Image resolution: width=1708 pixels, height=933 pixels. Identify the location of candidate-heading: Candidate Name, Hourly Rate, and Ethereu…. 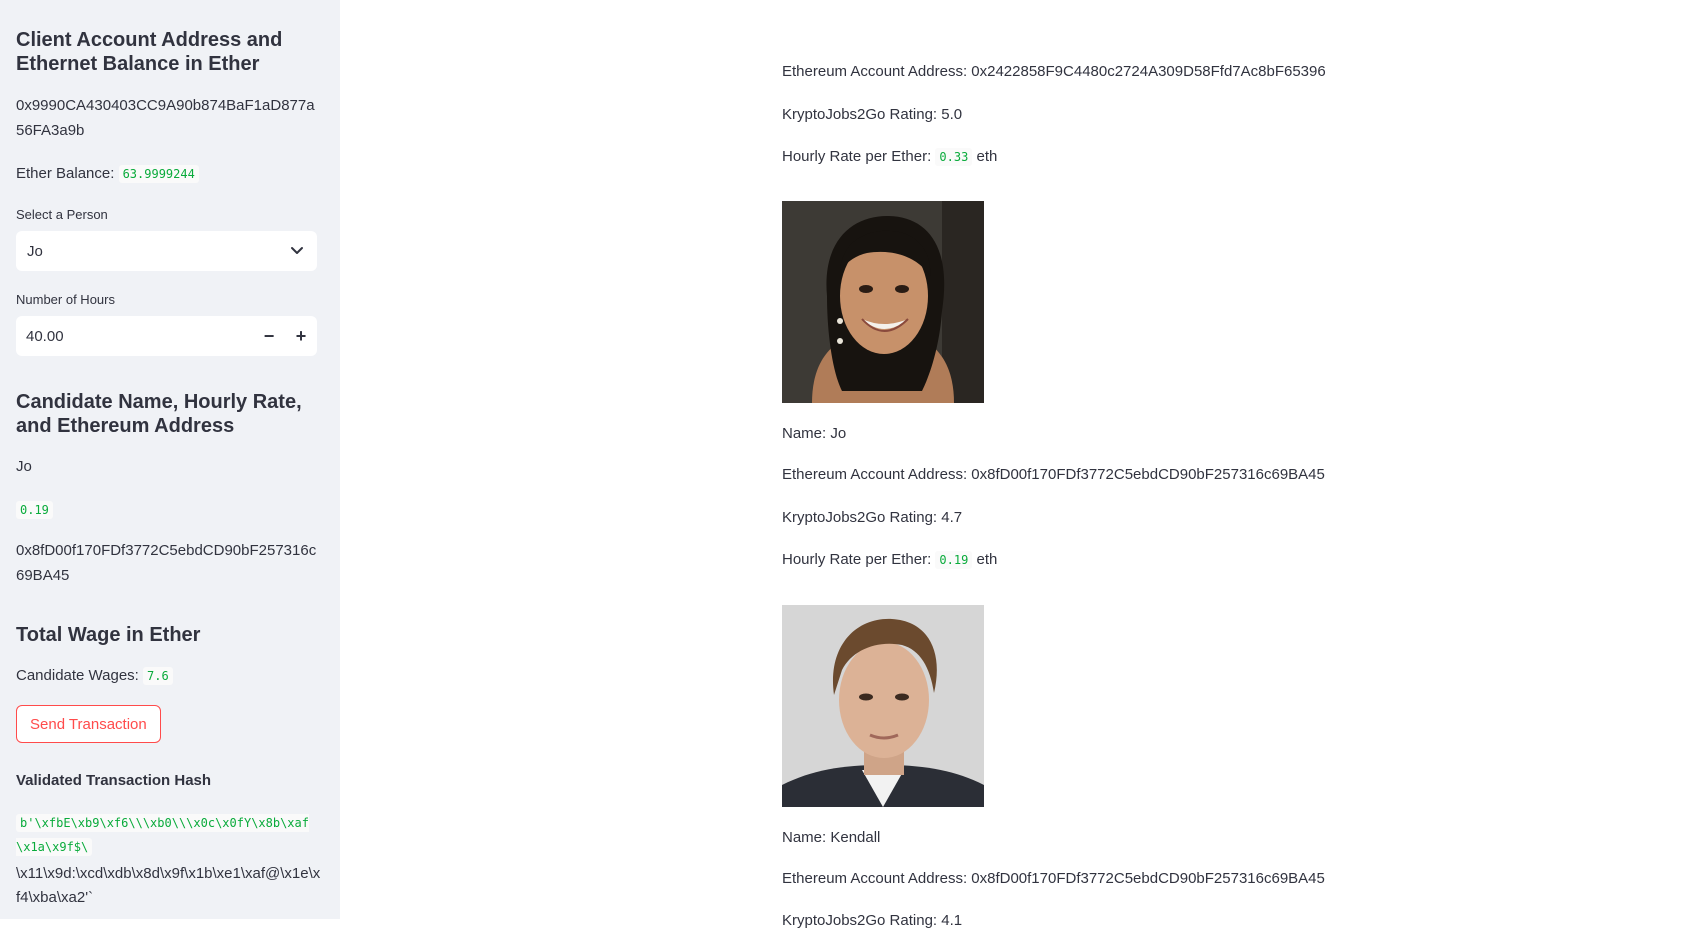
(159, 414).